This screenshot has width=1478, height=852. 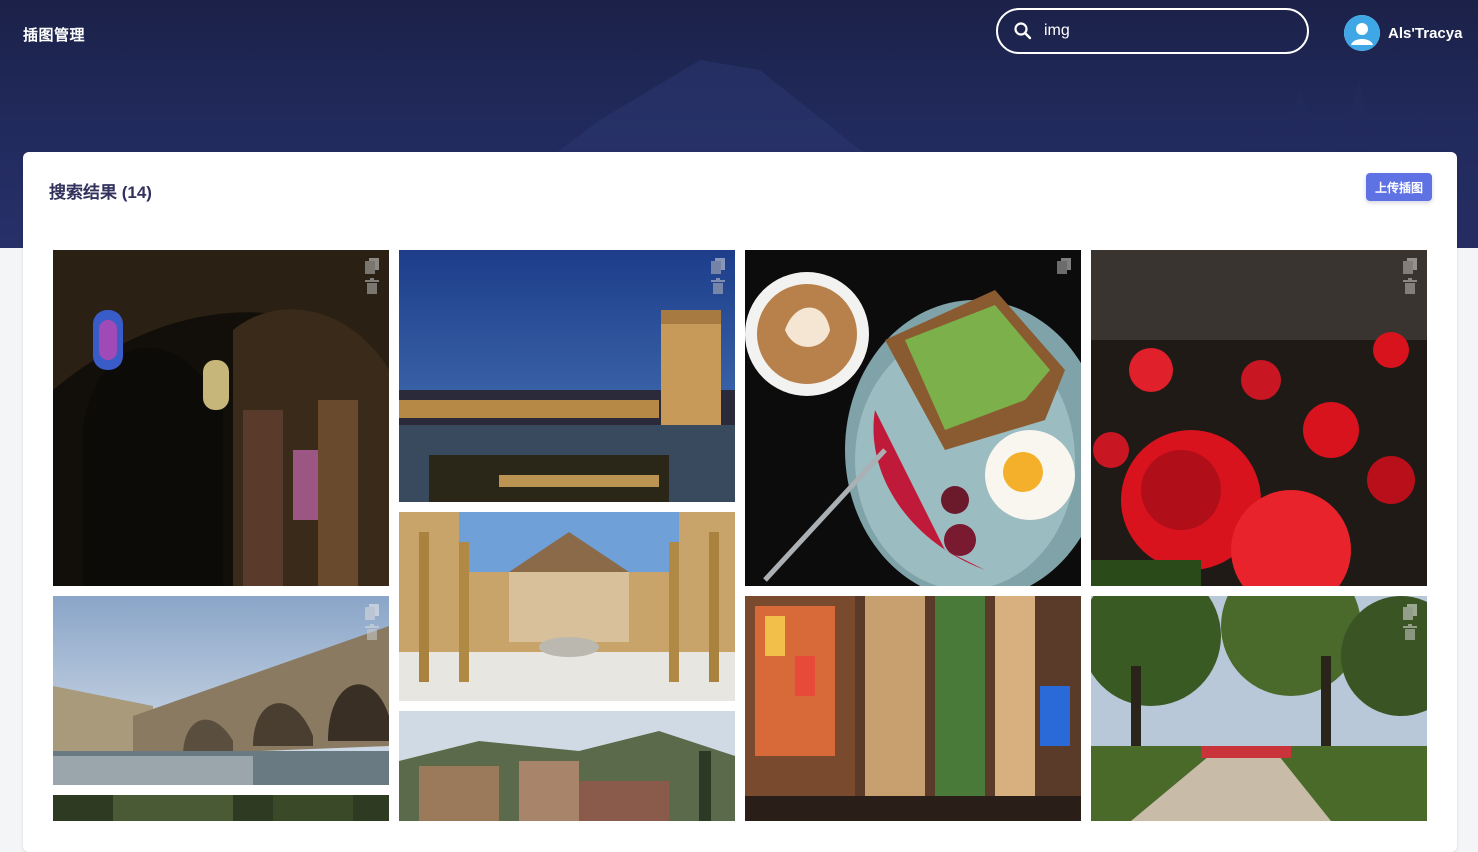 I want to click on river-bridge-night-image, so click(x=567, y=376).